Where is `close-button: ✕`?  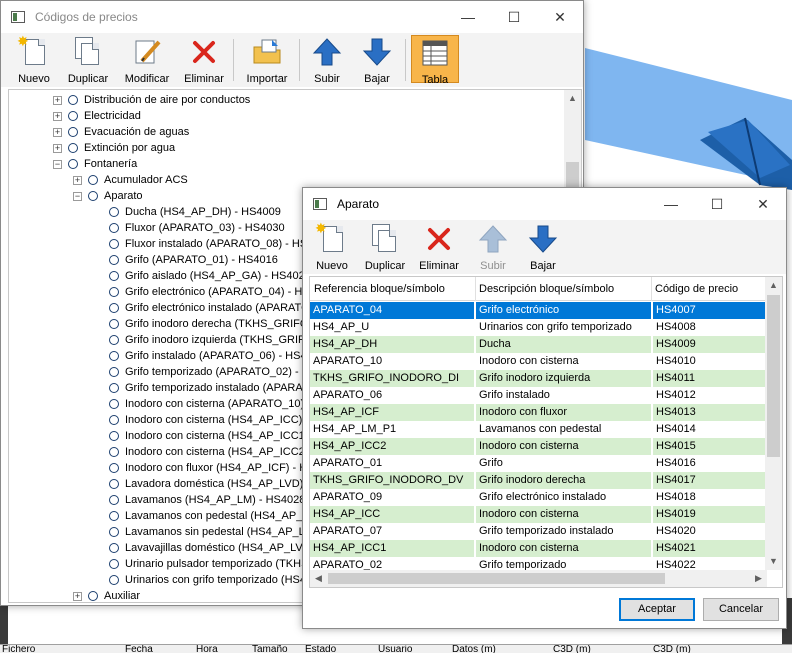
close-button: ✕ is located at coordinates (560, 17).